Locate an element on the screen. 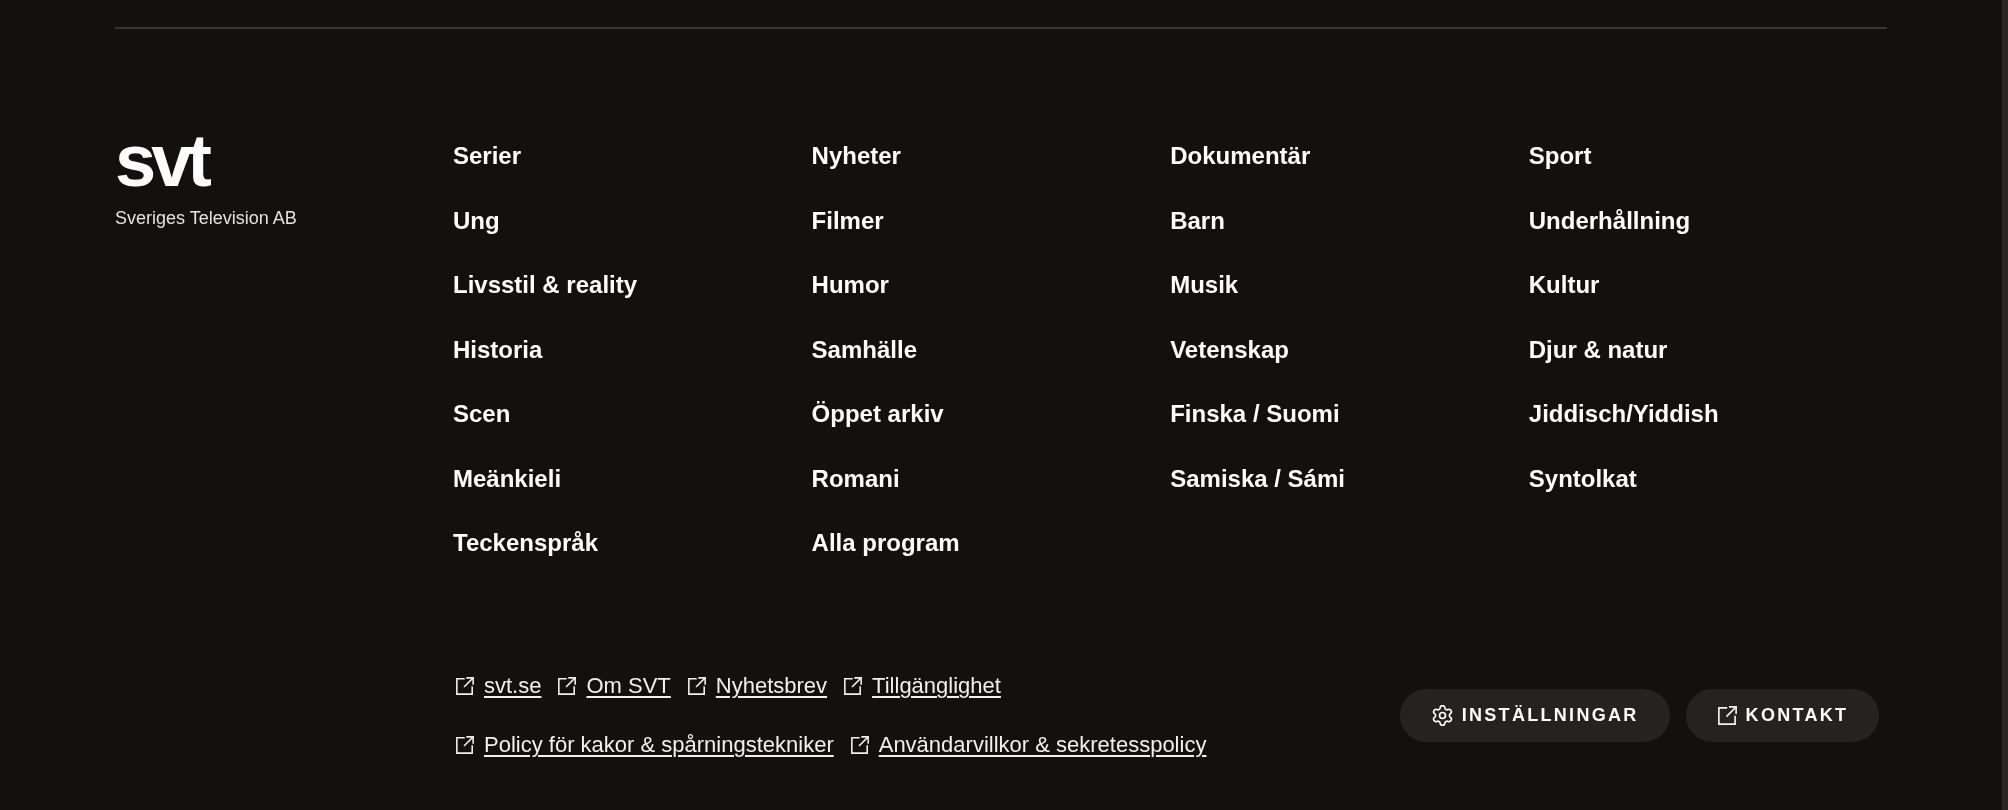 This screenshot has width=2008, height=810. footer-link: Användarvillkor & sekretesspolicy is located at coordinates (1042, 745).